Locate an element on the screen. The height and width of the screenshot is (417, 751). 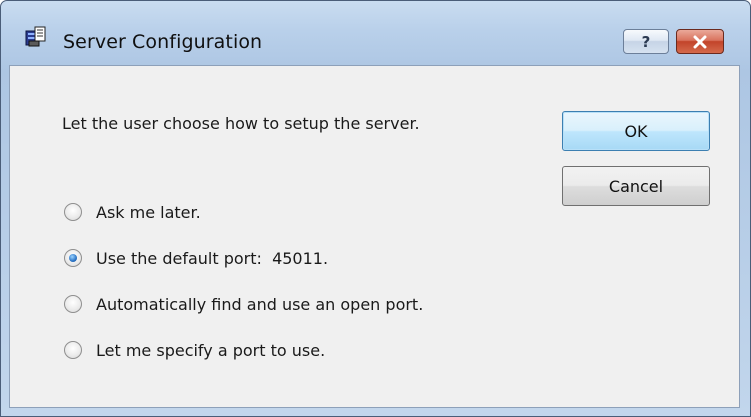
radio-option-default-port: Use the default port: 45011. is located at coordinates (196, 258).